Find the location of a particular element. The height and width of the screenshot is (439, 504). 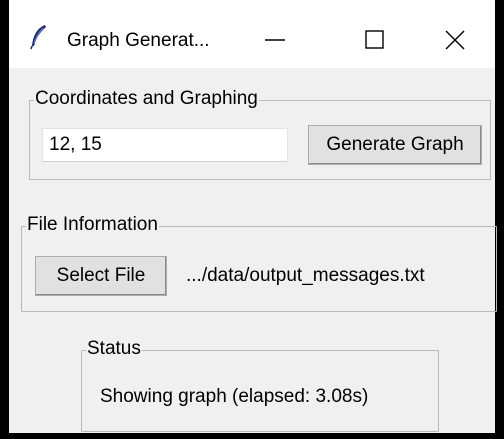

feather-icon is located at coordinates (39, 37).